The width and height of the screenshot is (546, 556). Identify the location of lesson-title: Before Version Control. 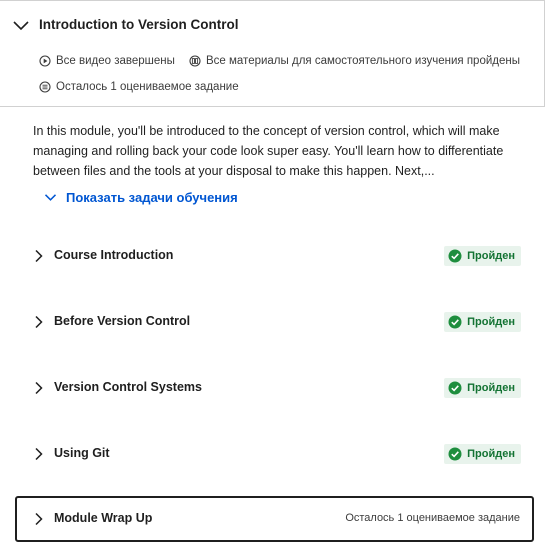
(122, 321).